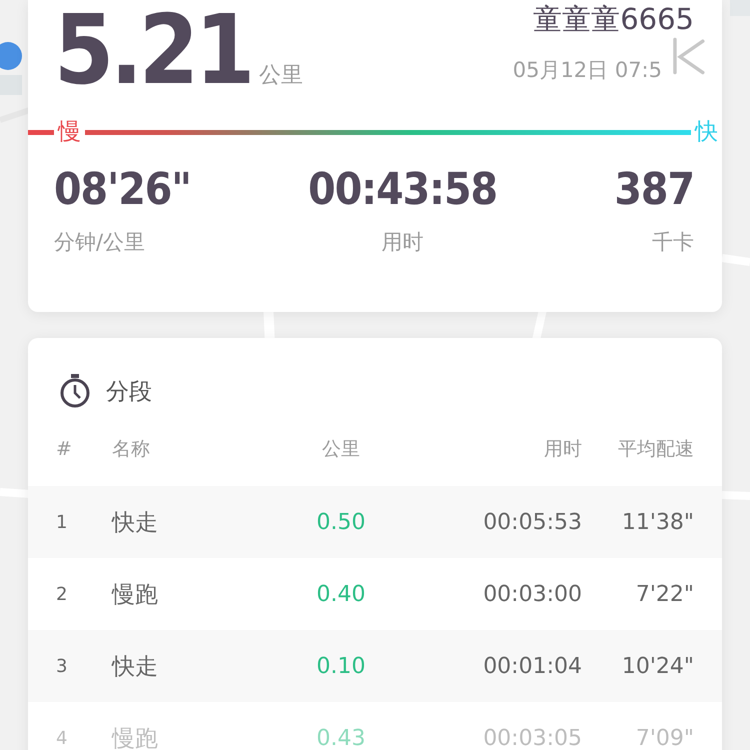 This screenshot has height=750, width=750. Describe the element at coordinates (532, 738) in the screenshot. I see `table-cell-text: 00:03:05` at that location.